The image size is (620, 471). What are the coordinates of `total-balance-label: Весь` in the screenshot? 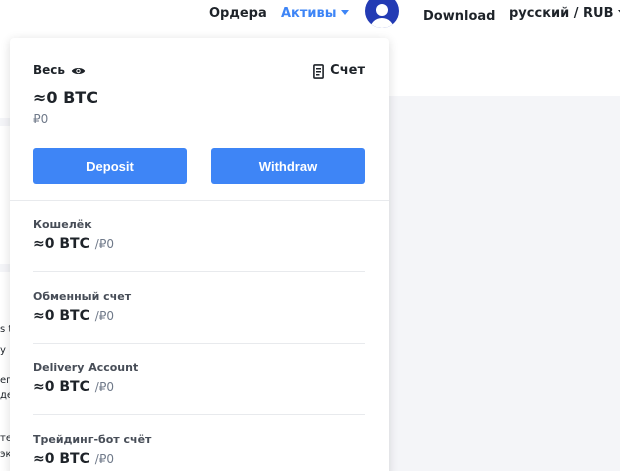 It's located at (49, 70).